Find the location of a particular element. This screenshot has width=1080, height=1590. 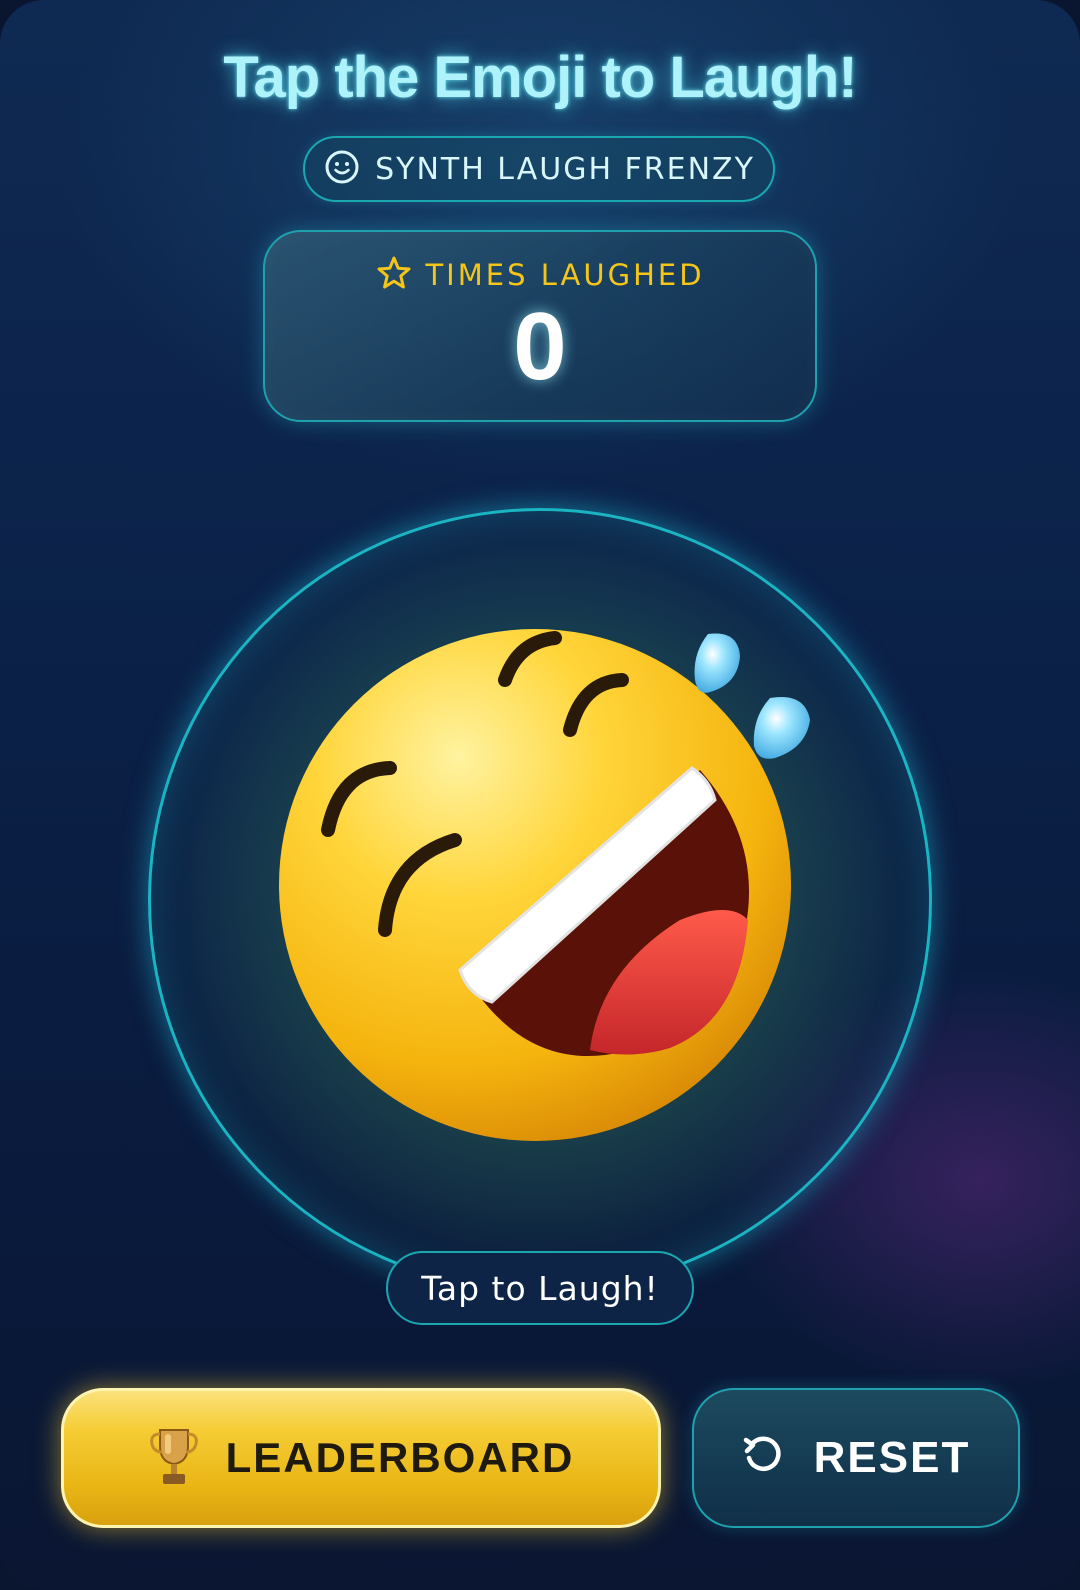

score-header: TIMES LAUGHED is located at coordinates (540, 275).